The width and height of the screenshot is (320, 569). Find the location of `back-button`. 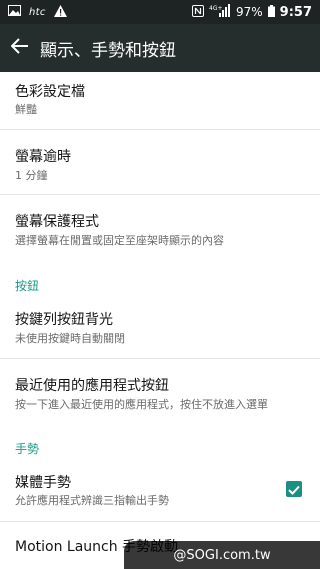

back-button is located at coordinates (20, 48).